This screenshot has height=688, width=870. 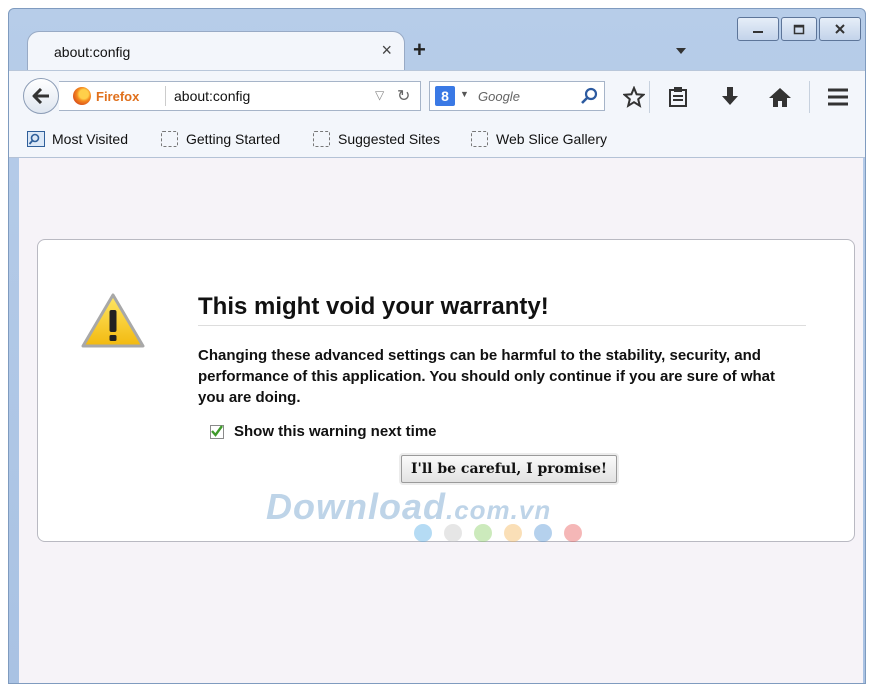 I want to click on tab-list-chevron-down-icon, so click(x=681, y=51).